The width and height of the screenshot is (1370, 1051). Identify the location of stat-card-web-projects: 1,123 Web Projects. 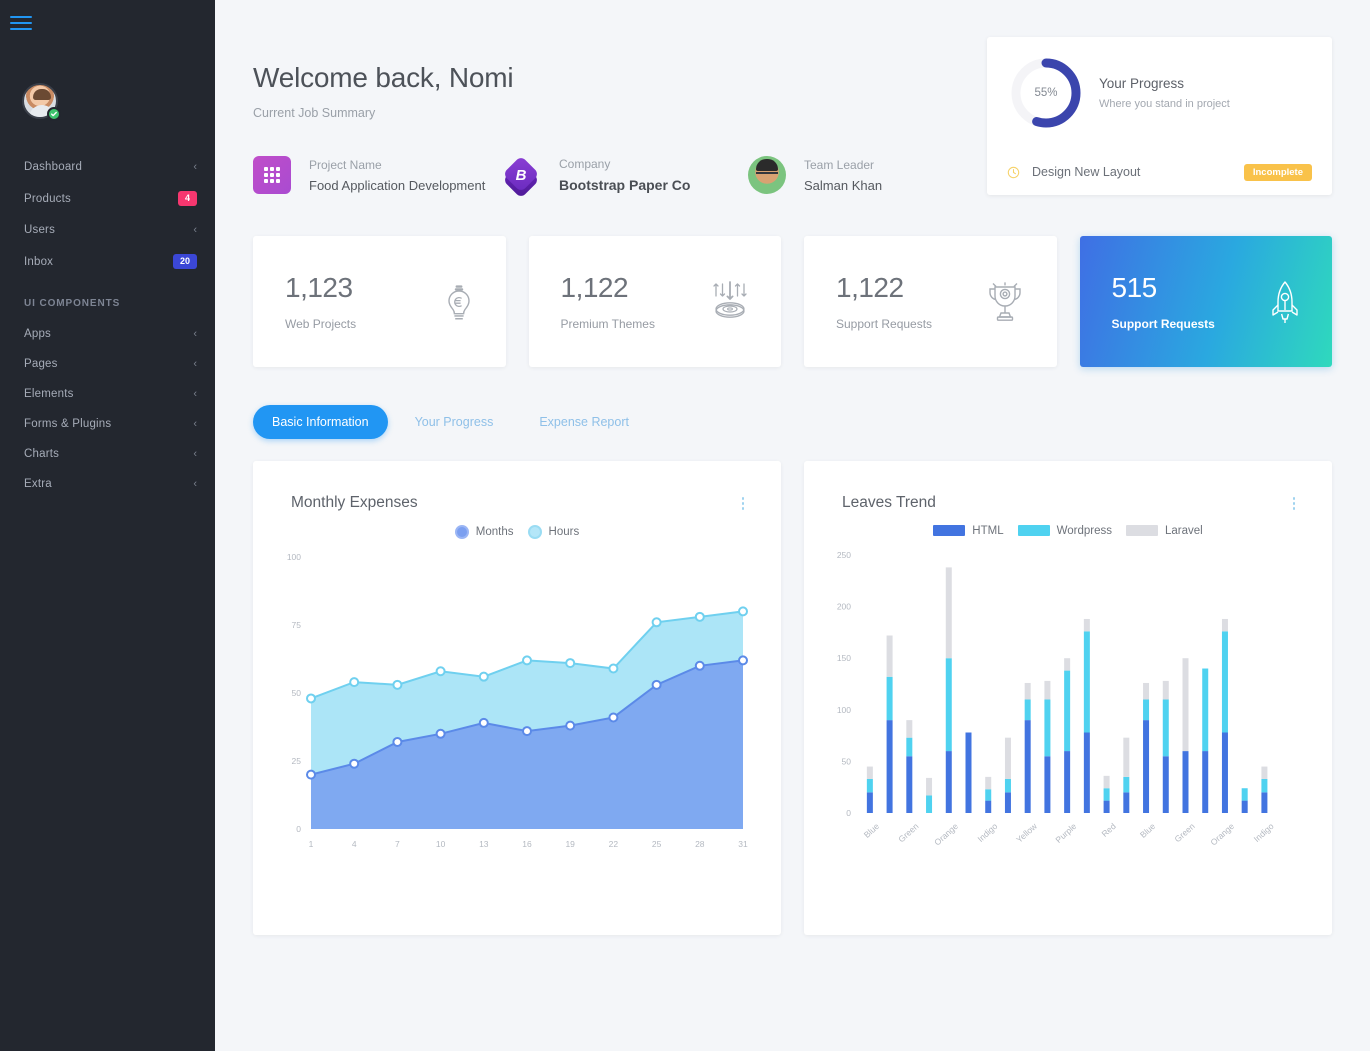
(379, 301).